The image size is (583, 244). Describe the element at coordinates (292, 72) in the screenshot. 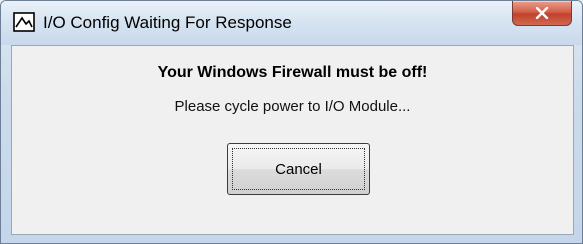

I see `firewall-warning: Your Windows Firewall must be off!` at that location.